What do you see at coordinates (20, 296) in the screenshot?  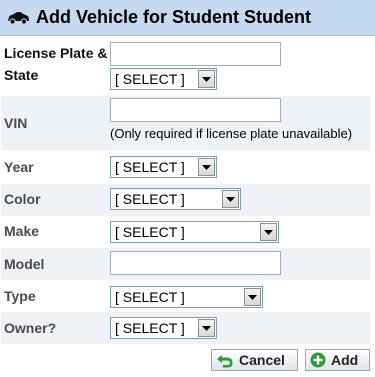 I see `type-label: Type` at bounding box center [20, 296].